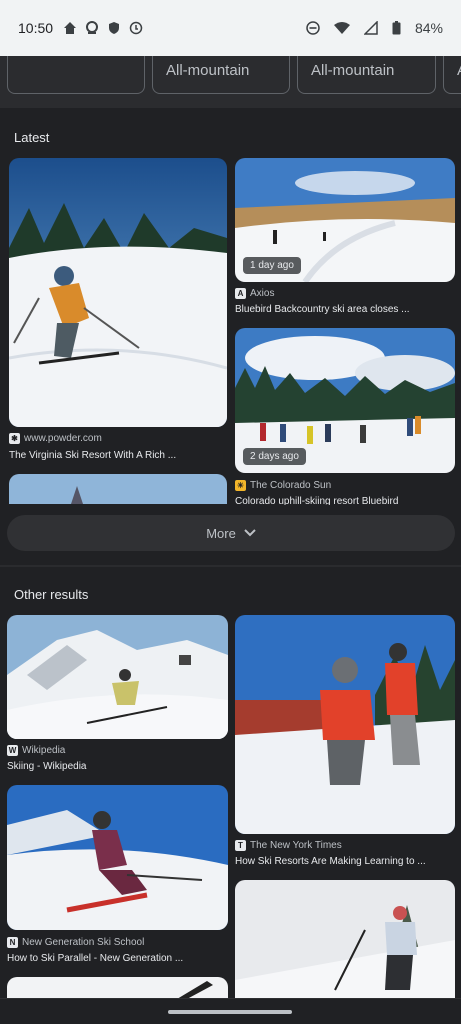  Describe the element at coordinates (240, 845) in the screenshot. I see `nytimes-favicon-icon: T` at that location.